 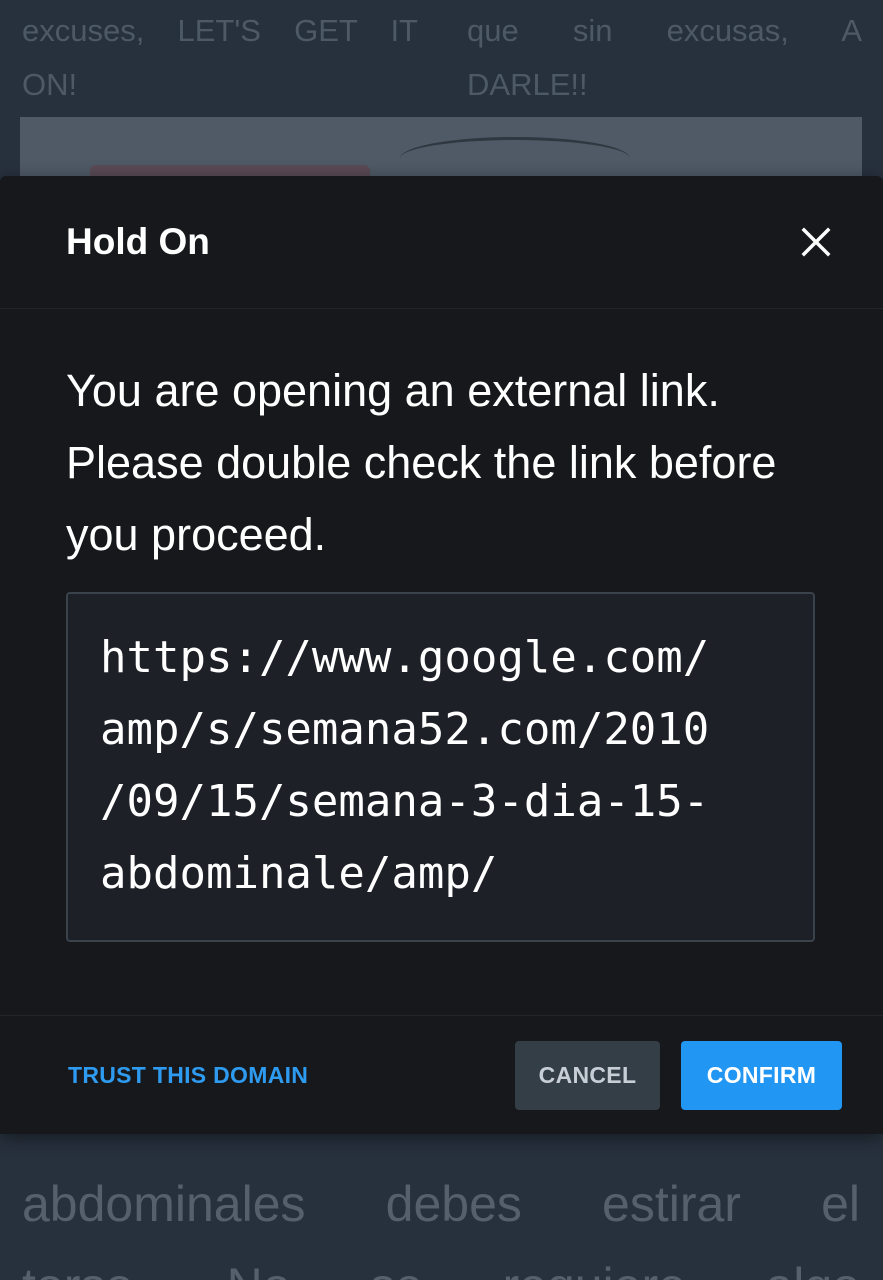 What do you see at coordinates (405, 729) in the screenshot?
I see `link-url-line: amp/s/semana52.com/2010` at bounding box center [405, 729].